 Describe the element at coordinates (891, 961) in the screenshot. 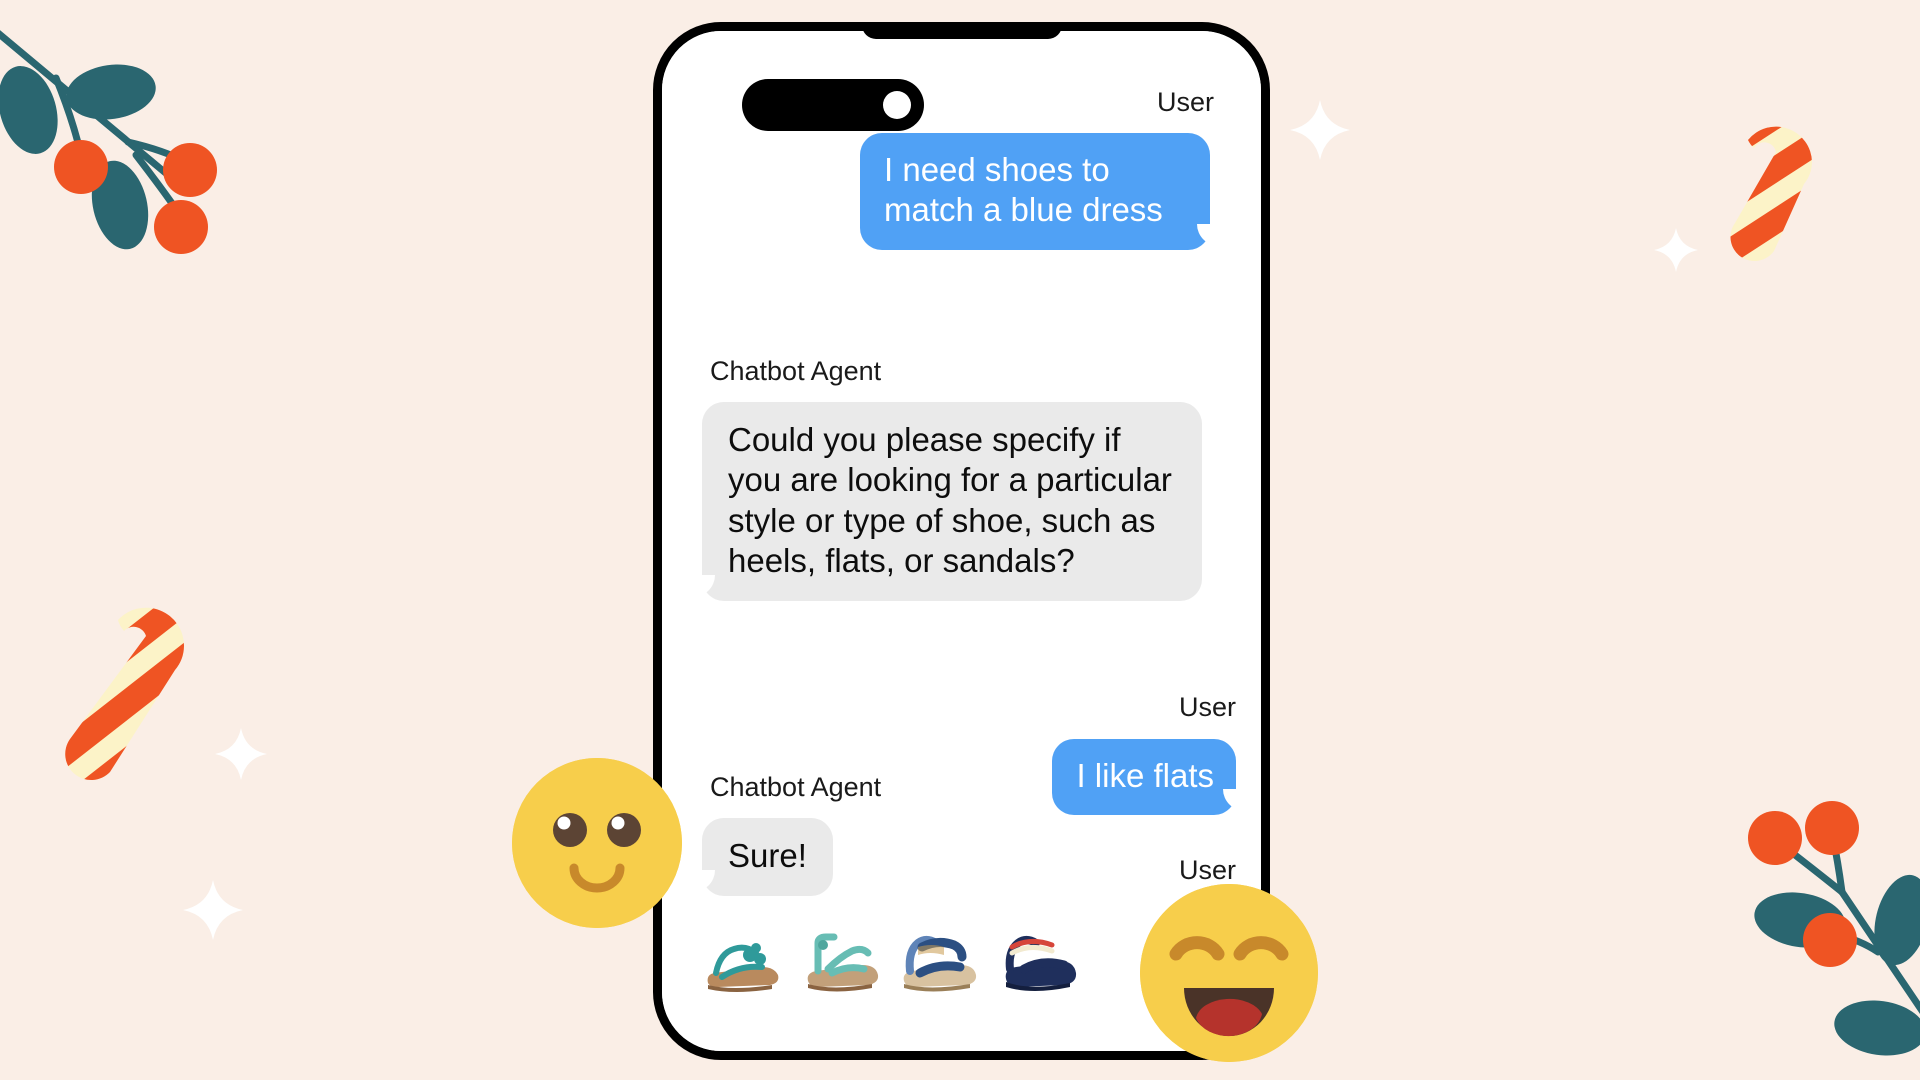

I see `shoe-results` at that location.